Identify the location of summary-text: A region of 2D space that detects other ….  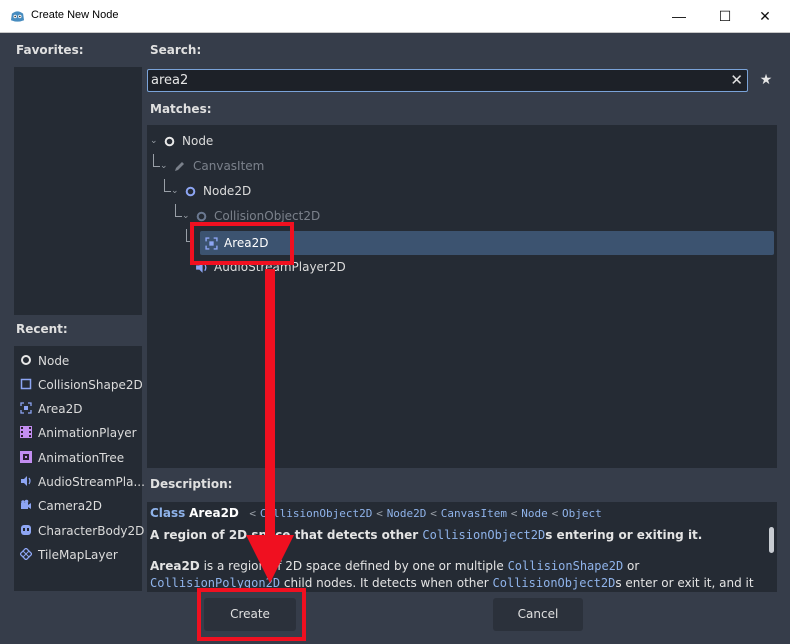
(426, 535).